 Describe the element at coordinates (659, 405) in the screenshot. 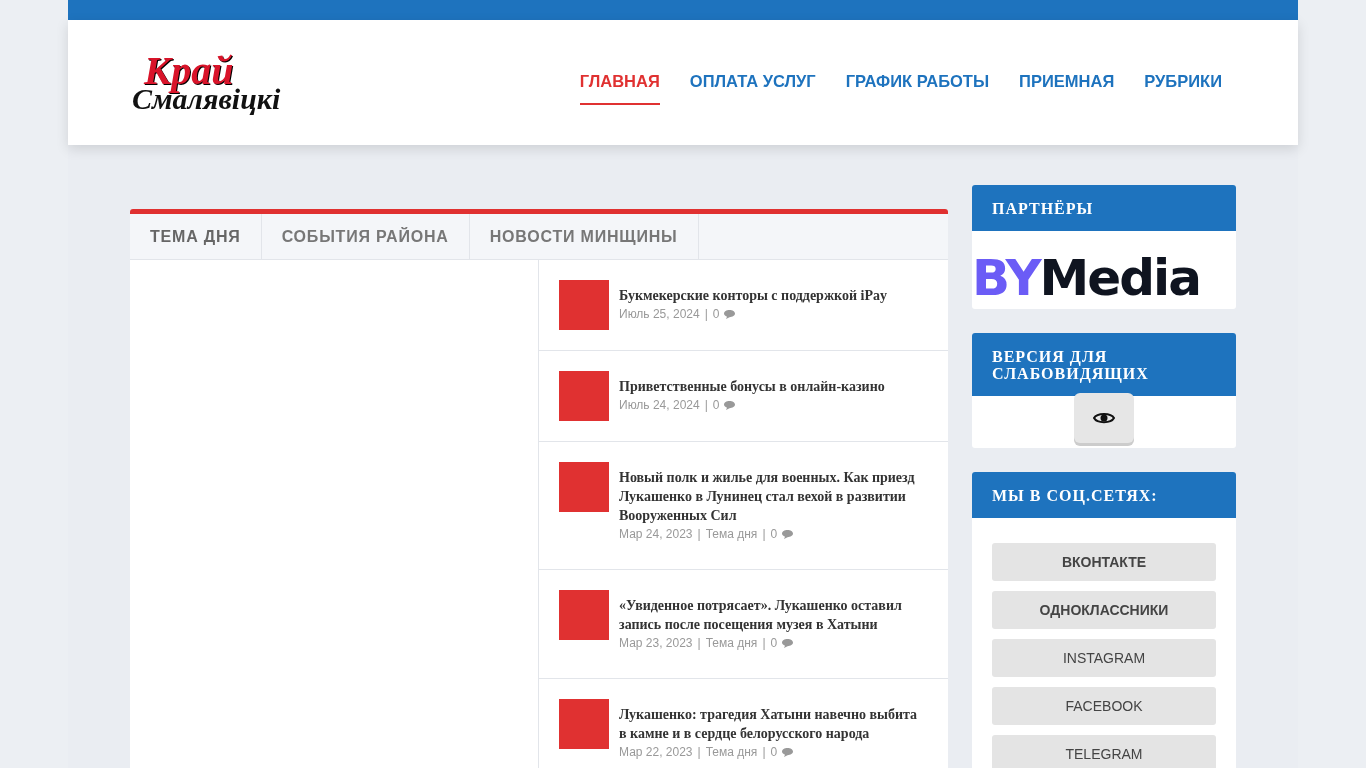

I see `post-date: Июль 24, 2024` at that location.